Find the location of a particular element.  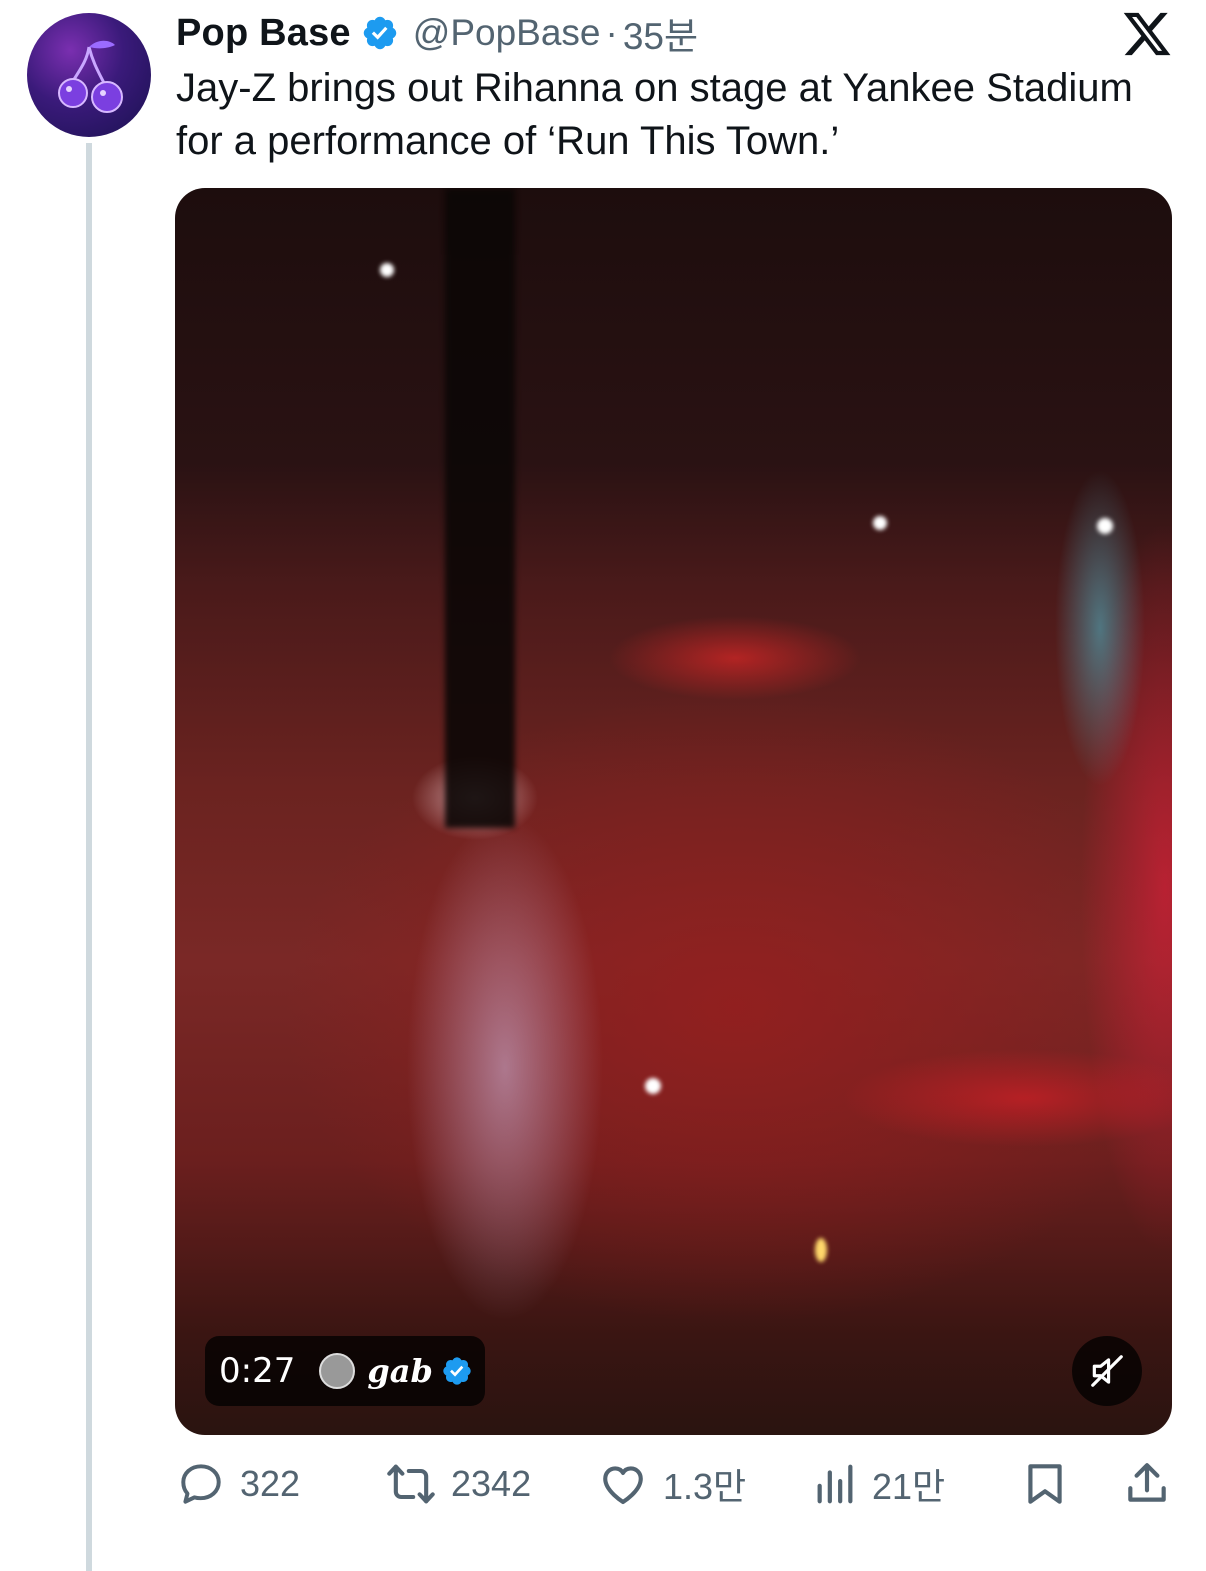

mute-button is located at coordinates (1107, 1371).